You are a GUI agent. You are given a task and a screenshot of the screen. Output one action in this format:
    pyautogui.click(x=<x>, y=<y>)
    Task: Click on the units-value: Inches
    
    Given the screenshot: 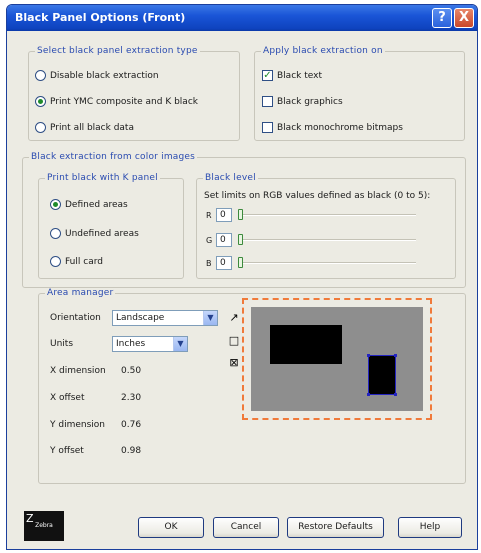 What is the action you would take?
    pyautogui.click(x=131, y=344)
    